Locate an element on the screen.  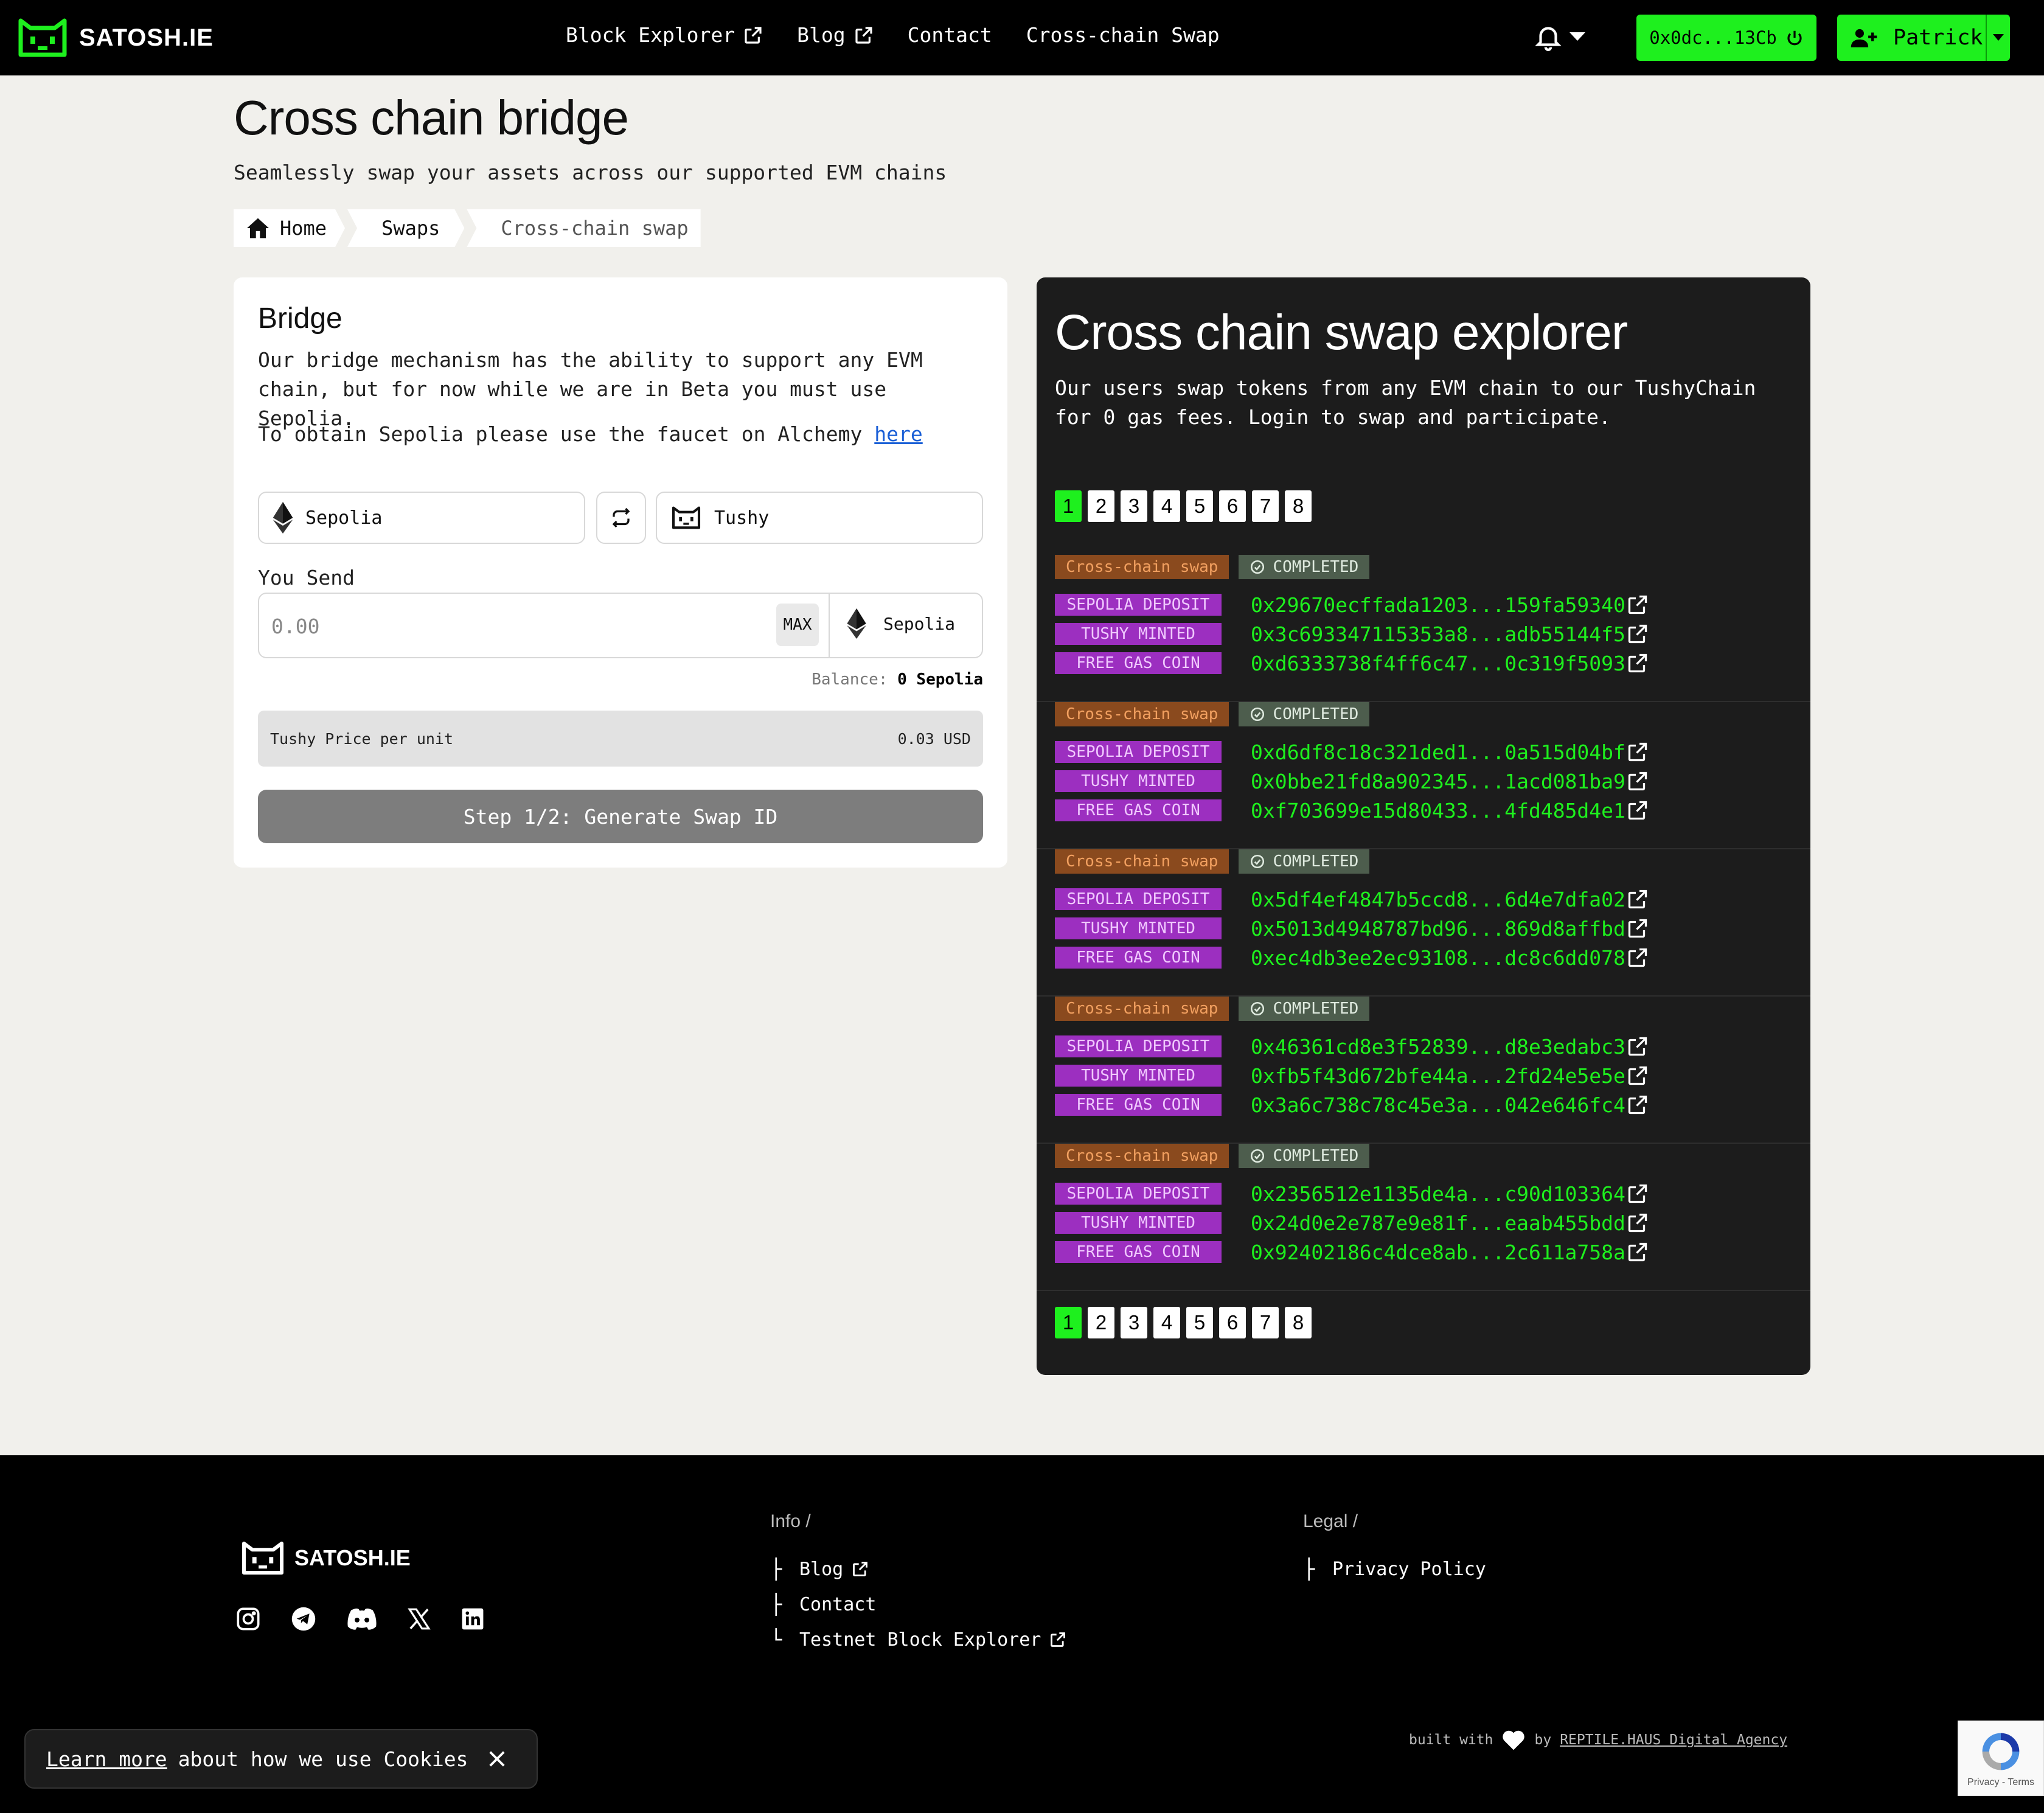
amount-input: 0.00 MAX Sepolia is located at coordinates (620, 625).